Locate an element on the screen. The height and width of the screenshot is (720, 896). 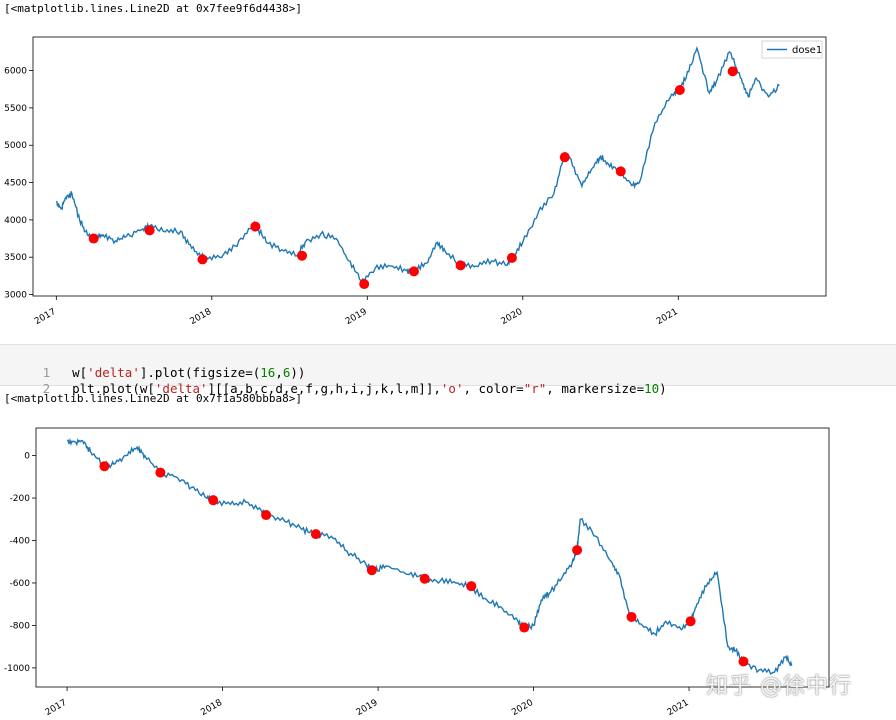
y-tick-label: 3000 is located at coordinates (15, 296).